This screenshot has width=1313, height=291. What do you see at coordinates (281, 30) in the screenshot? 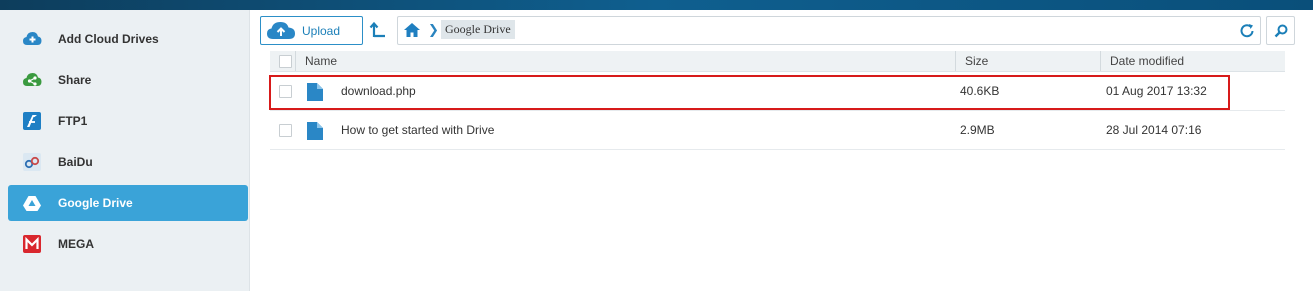
I see `upload-cloud-icon` at bounding box center [281, 30].